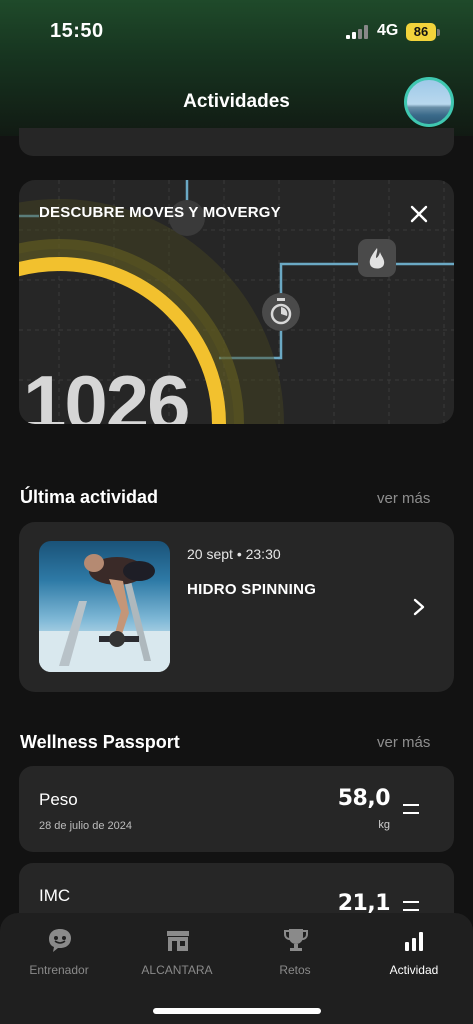  Describe the element at coordinates (58, 799) in the screenshot. I see `metric-label: Peso` at that location.